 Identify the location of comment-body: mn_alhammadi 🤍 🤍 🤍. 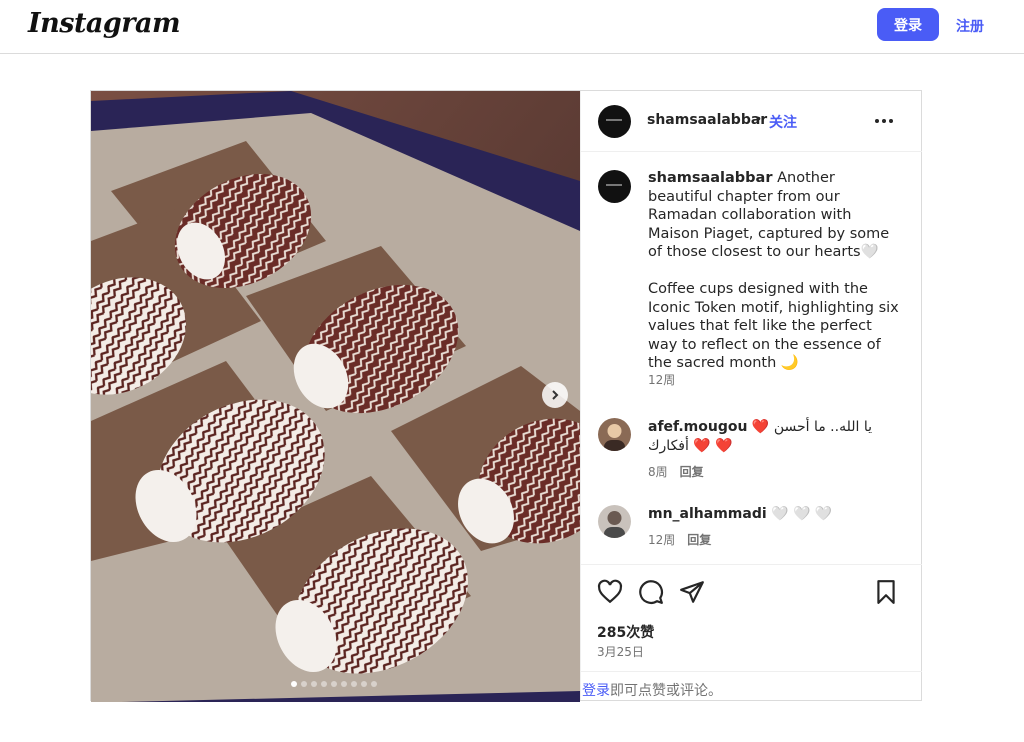
(775, 514).